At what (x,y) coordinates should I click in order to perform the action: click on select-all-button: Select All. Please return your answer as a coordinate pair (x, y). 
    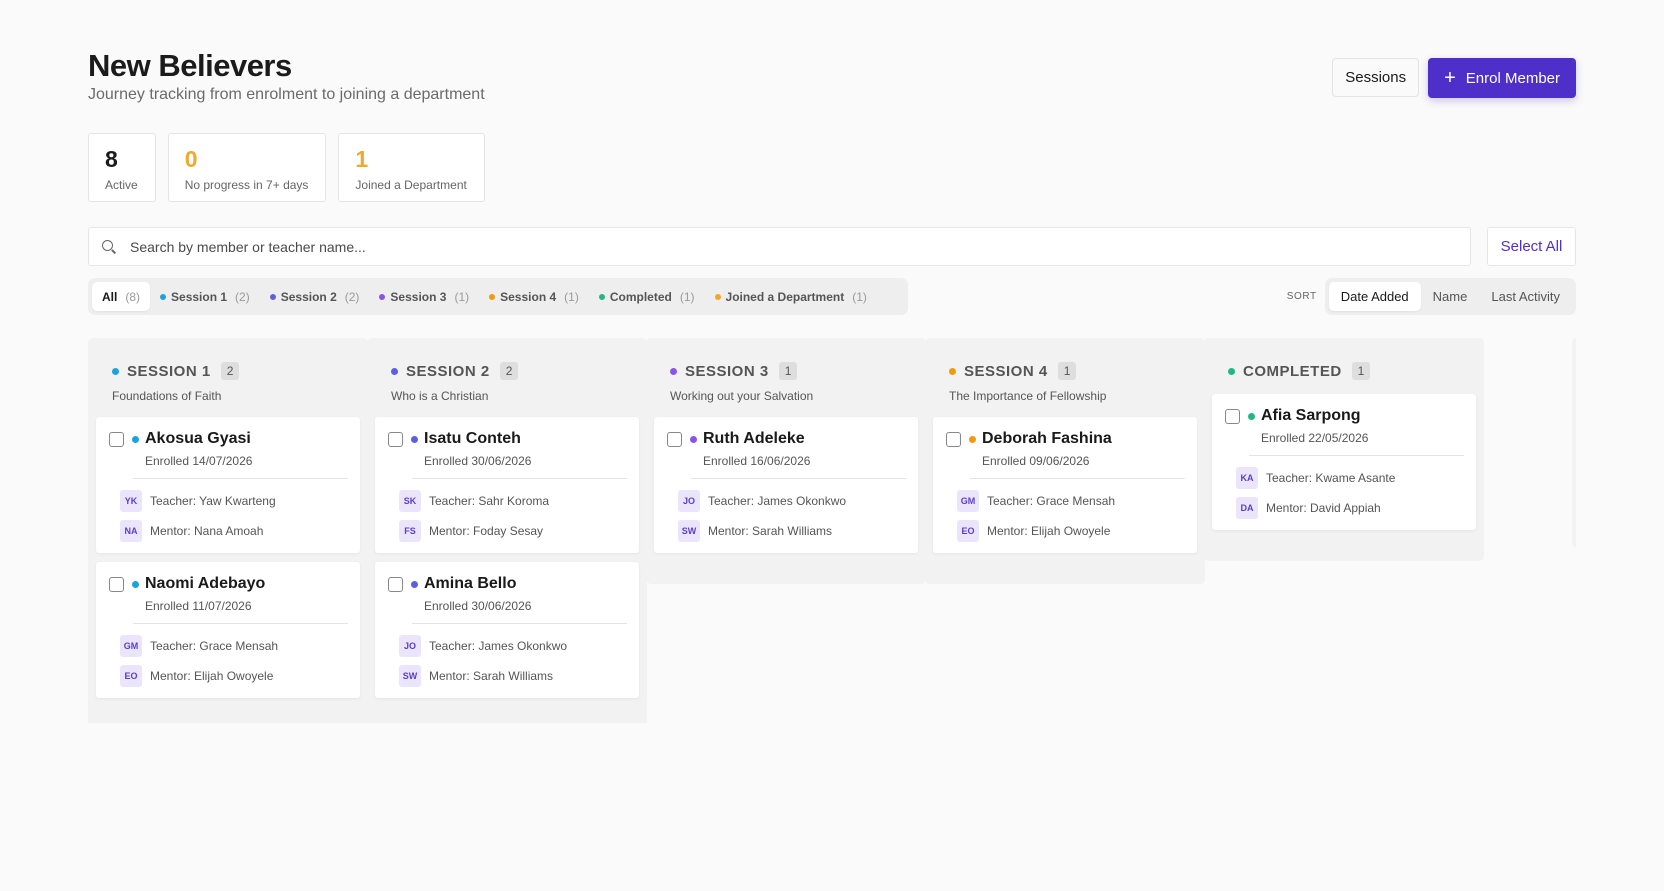
    Looking at the image, I should click on (1531, 246).